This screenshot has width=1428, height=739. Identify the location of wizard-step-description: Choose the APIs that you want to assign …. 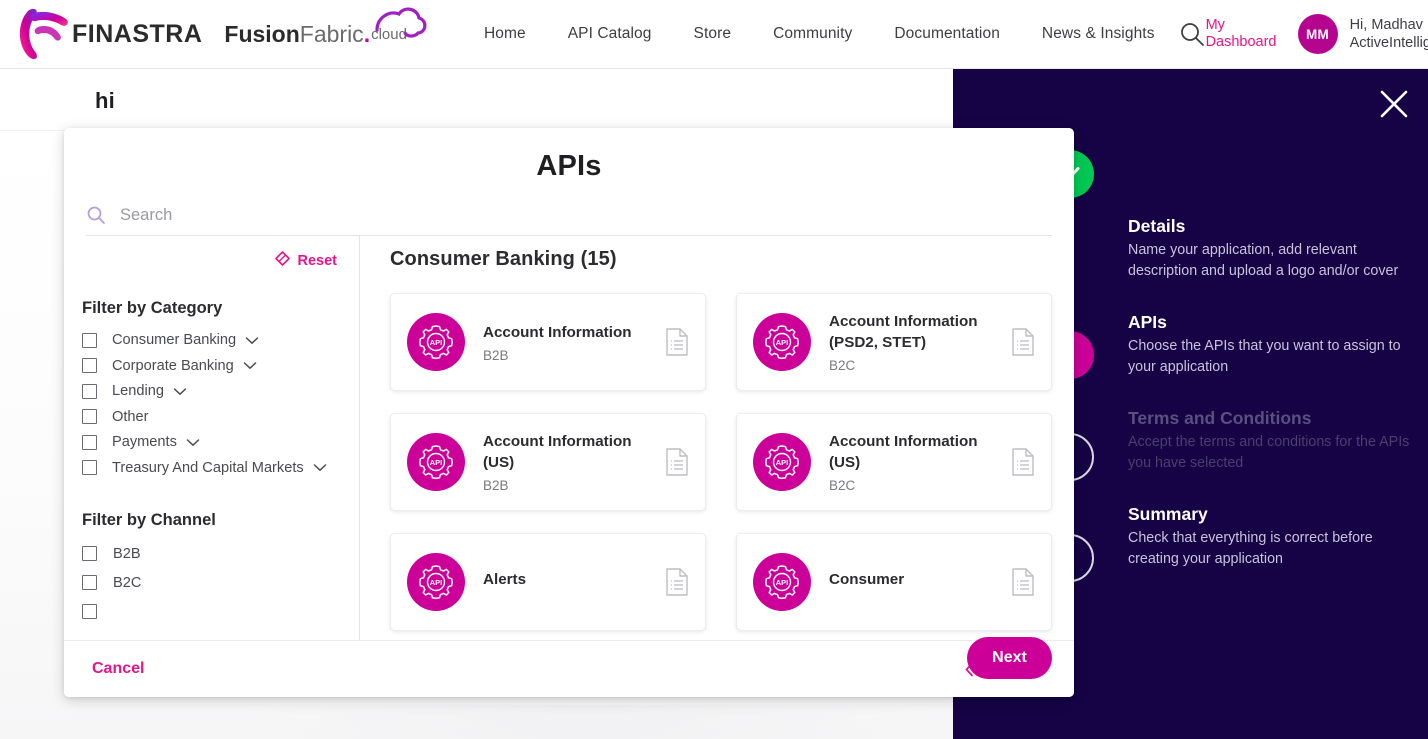
(1264, 356).